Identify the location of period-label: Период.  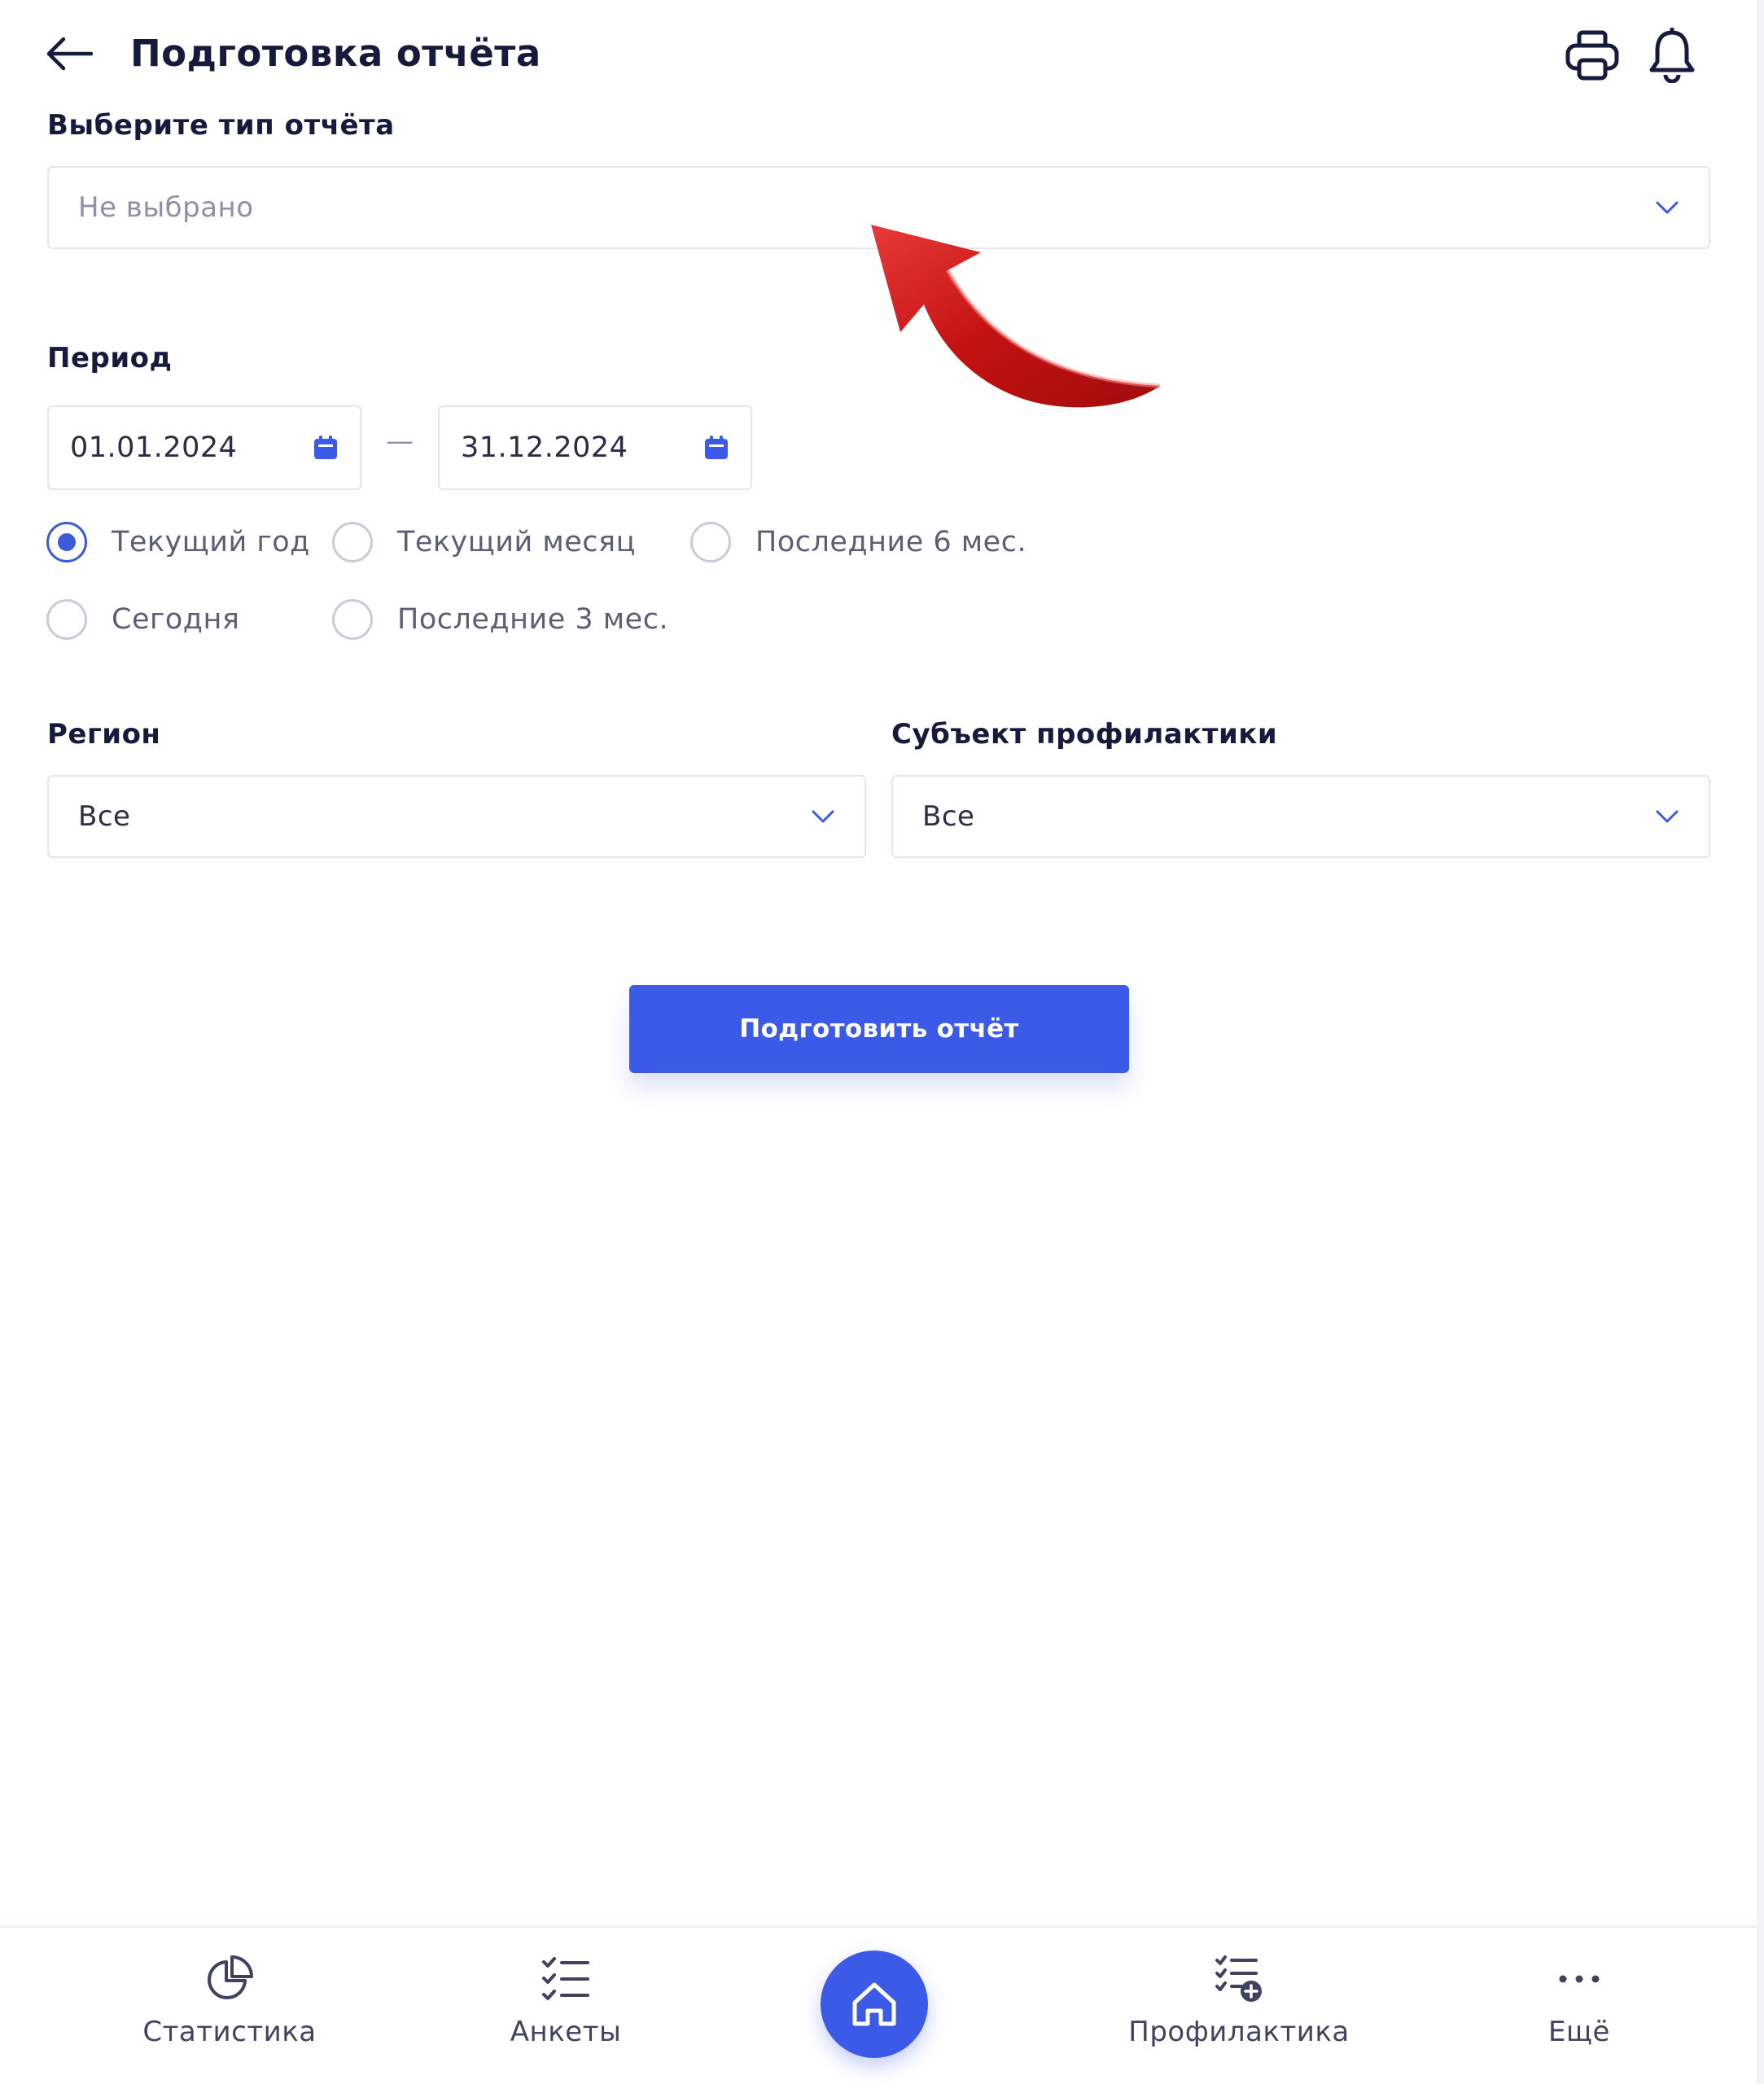
(110, 358).